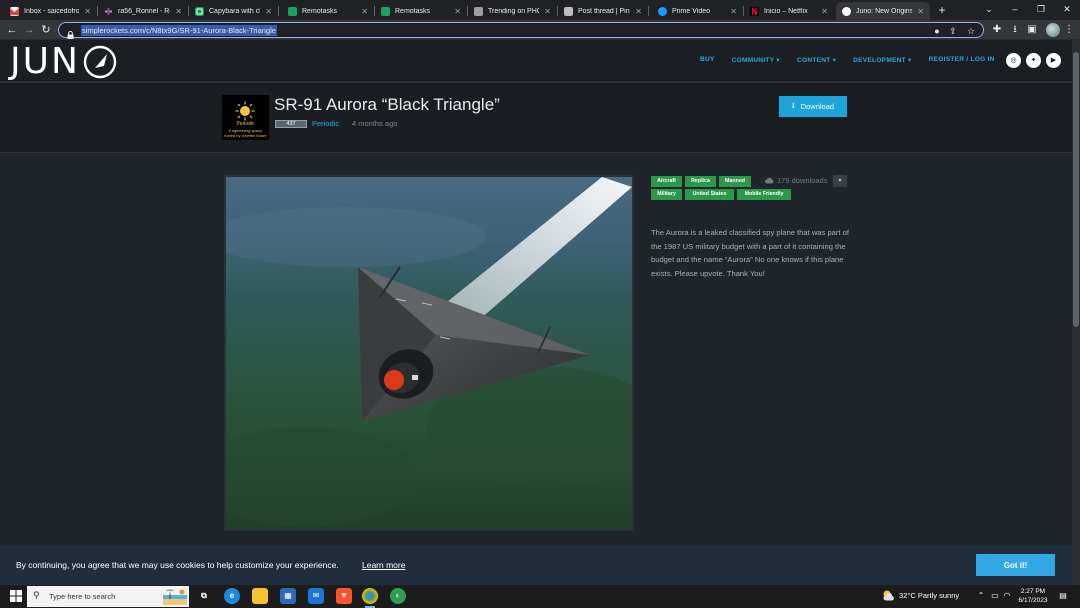 The width and height of the screenshot is (1080, 608). What do you see at coordinates (108, 596) in the screenshot?
I see `taskbar-search: ⚲ Type here to search` at bounding box center [108, 596].